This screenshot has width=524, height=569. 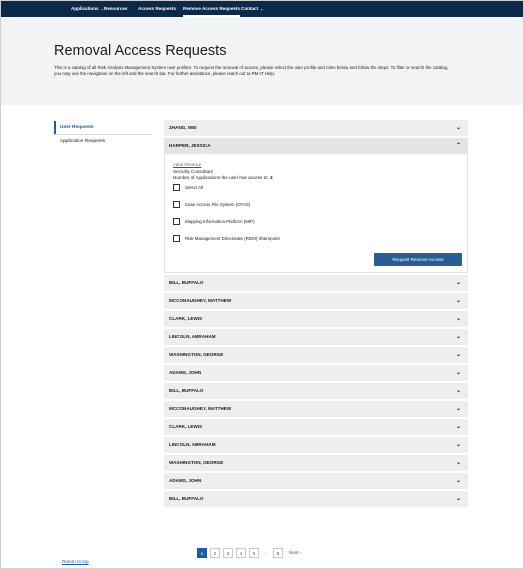 What do you see at coordinates (190, 145) in the screenshot?
I see `user-name: HARPER, JESSICA` at bounding box center [190, 145].